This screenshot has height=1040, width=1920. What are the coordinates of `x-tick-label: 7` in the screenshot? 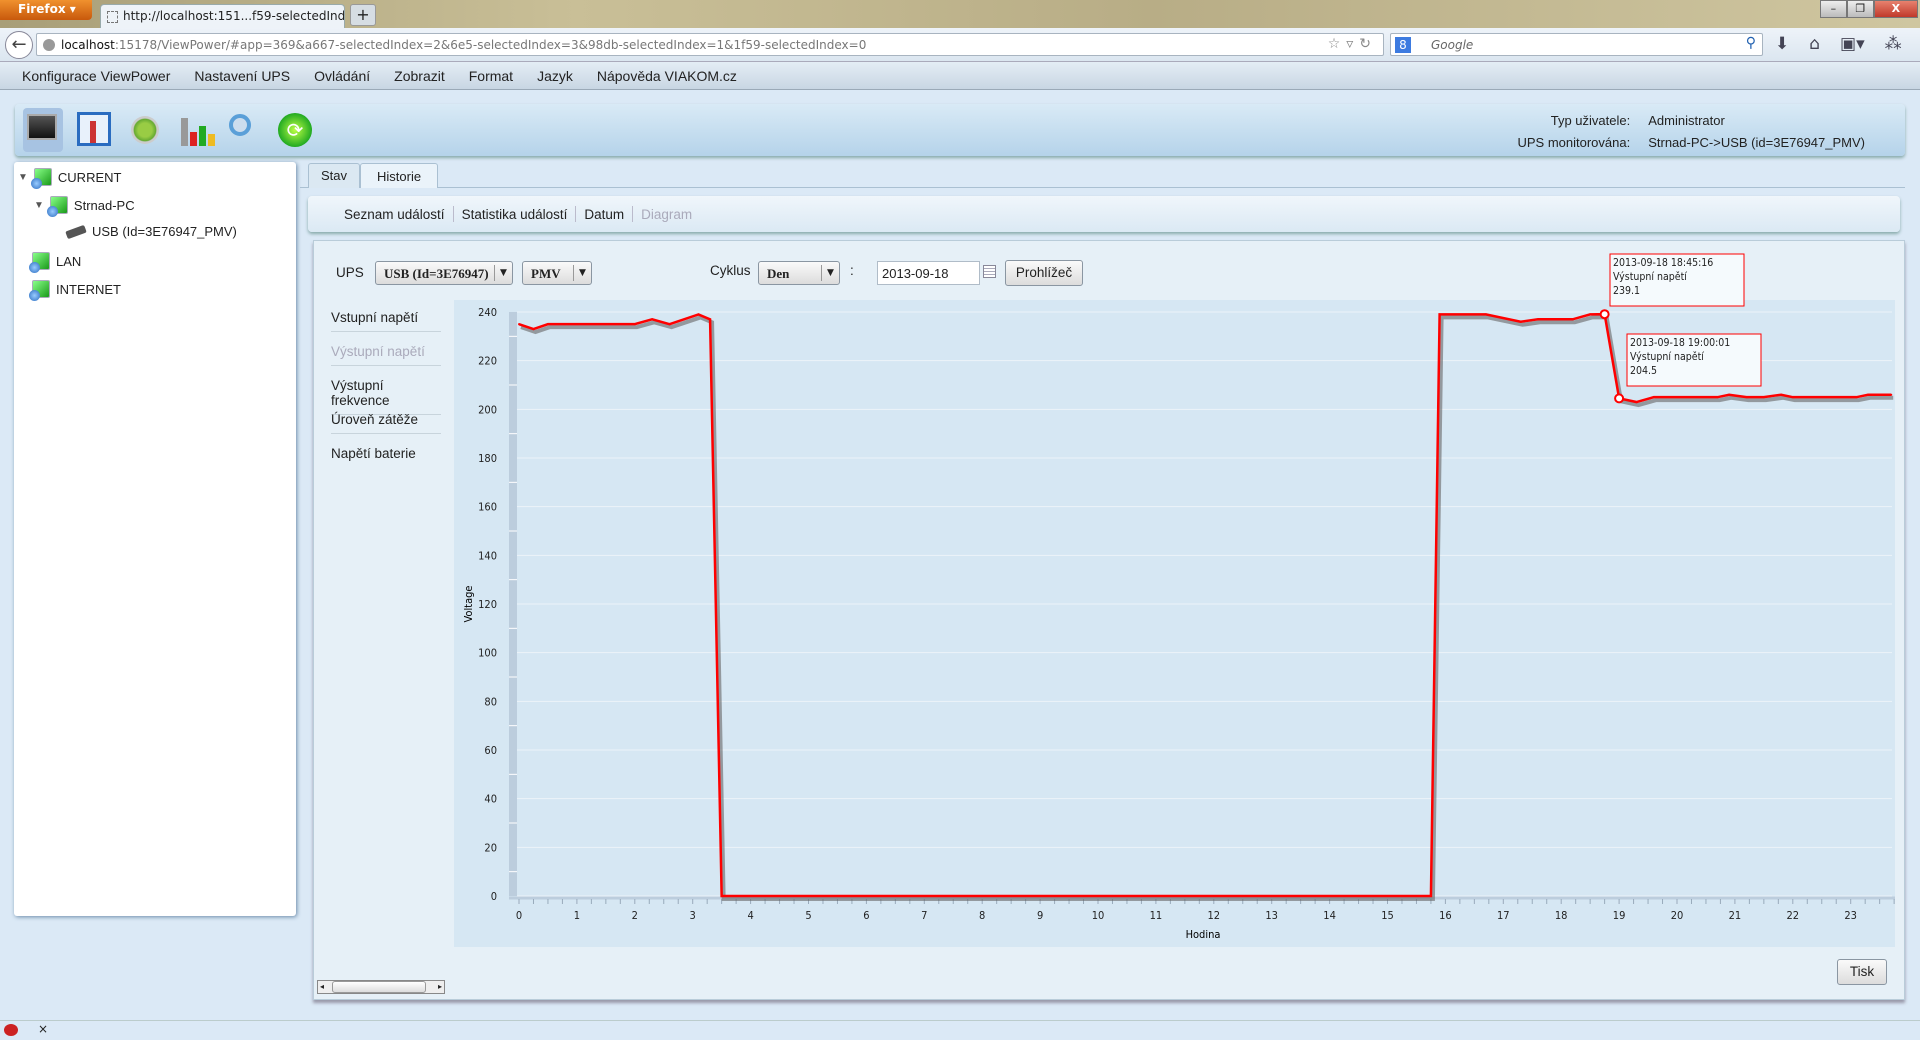 It's located at (924, 915).